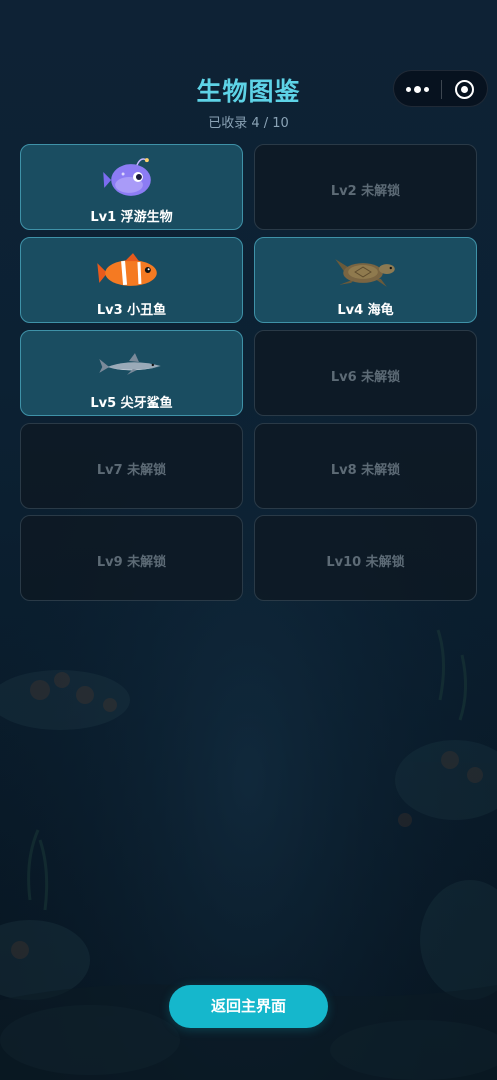  What do you see at coordinates (365, 470) in the screenshot?
I see `creature-label: Lv8 未解锁` at bounding box center [365, 470].